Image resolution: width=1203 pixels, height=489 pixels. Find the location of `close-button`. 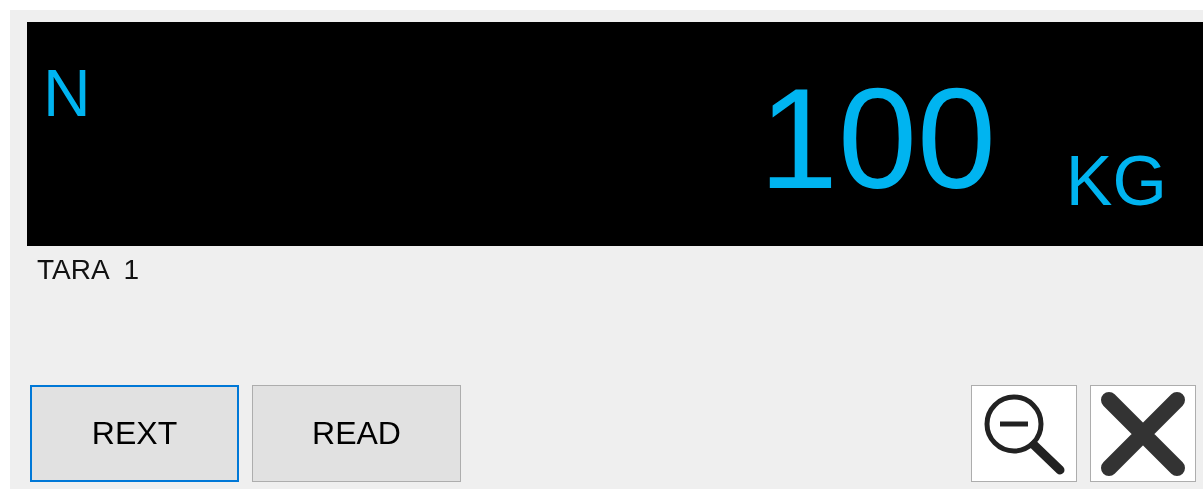

close-button is located at coordinates (1143, 433).